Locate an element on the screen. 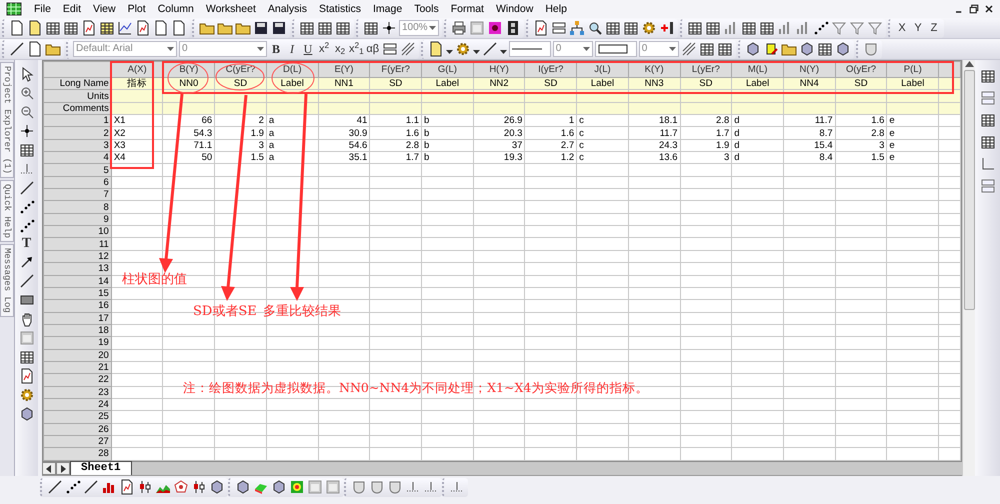 The height and width of the screenshot is (504, 1000). axis-button: Y is located at coordinates (918, 28).